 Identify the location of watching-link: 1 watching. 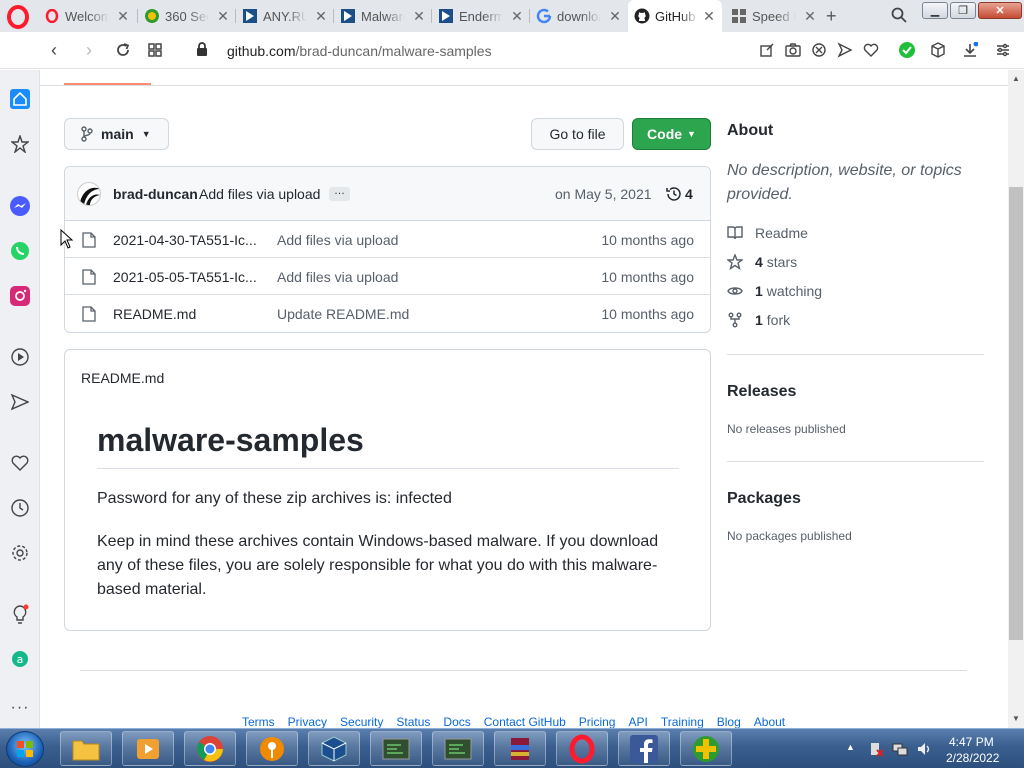
(774, 291).